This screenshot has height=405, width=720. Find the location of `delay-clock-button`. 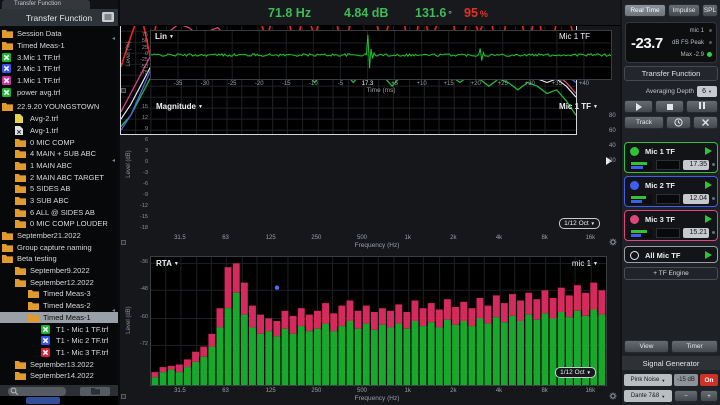

delay-clock-button is located at coordinates (678, 122).